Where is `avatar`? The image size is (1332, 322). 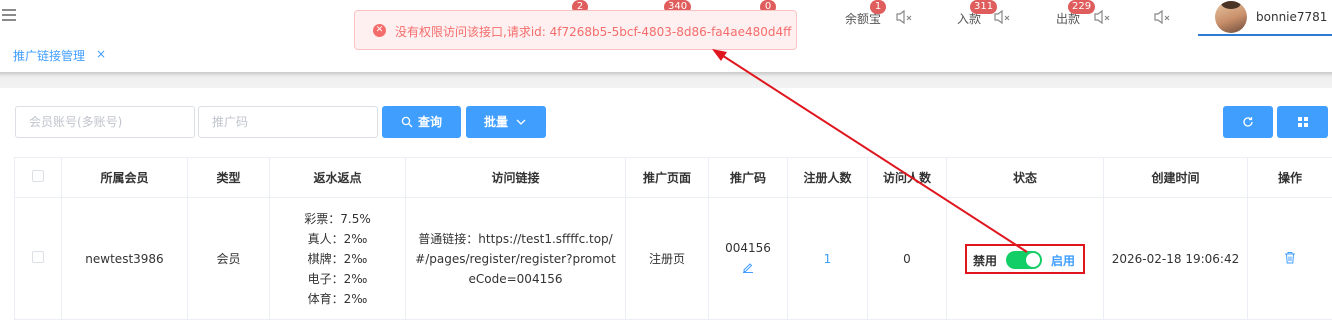 avatar is located at coordinates (1231, 17).